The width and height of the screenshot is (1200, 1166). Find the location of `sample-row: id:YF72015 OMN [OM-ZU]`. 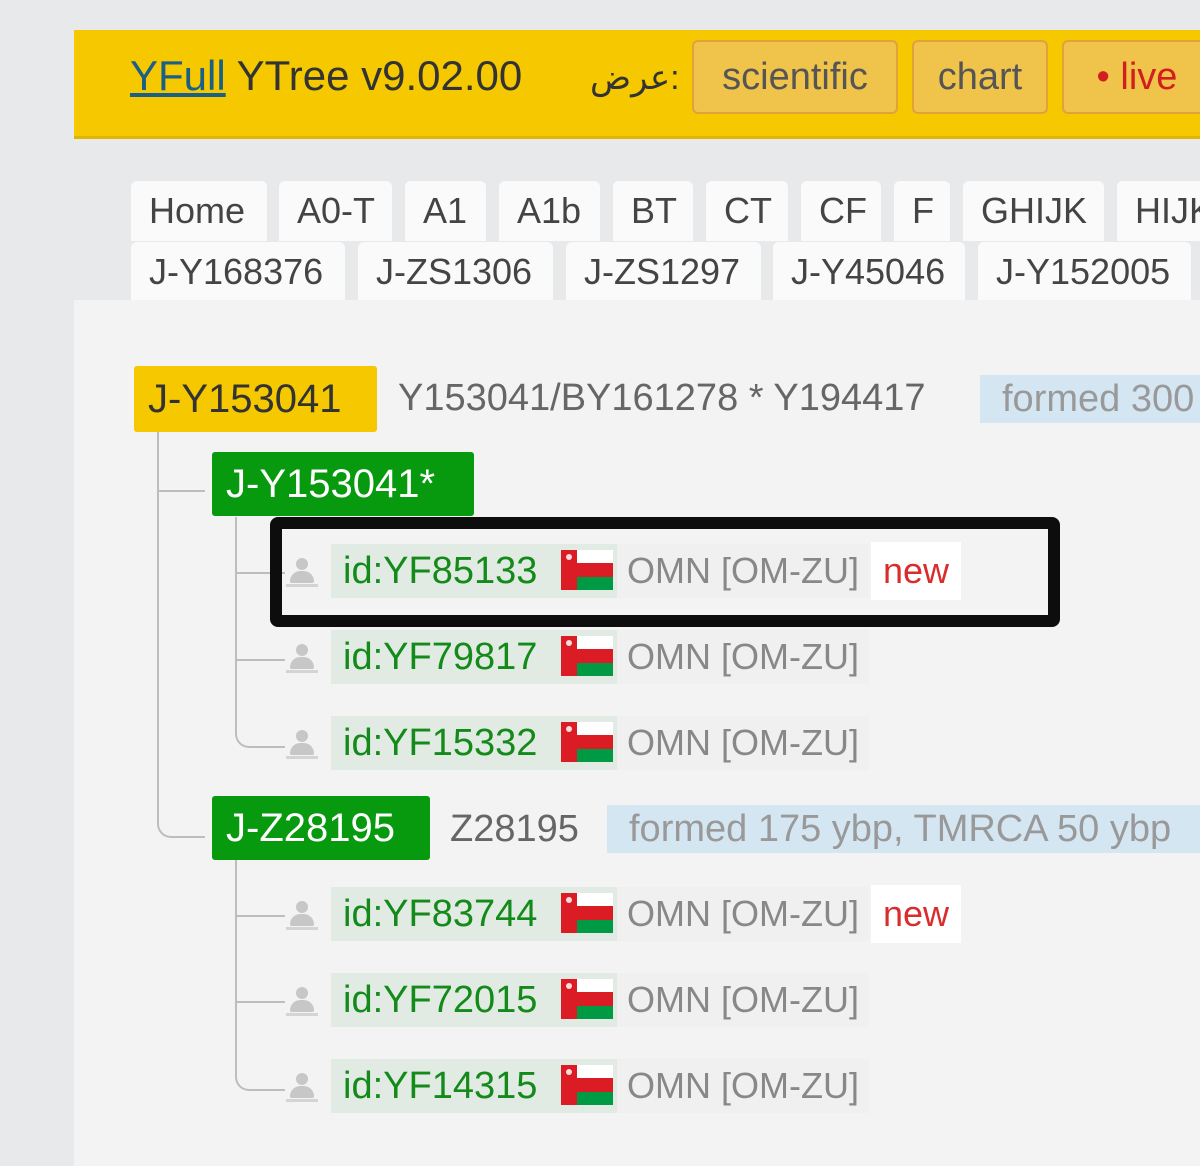

sample-row: id:YF72015 OMN [OM-ZU] is located at coordinates (577, 1000).